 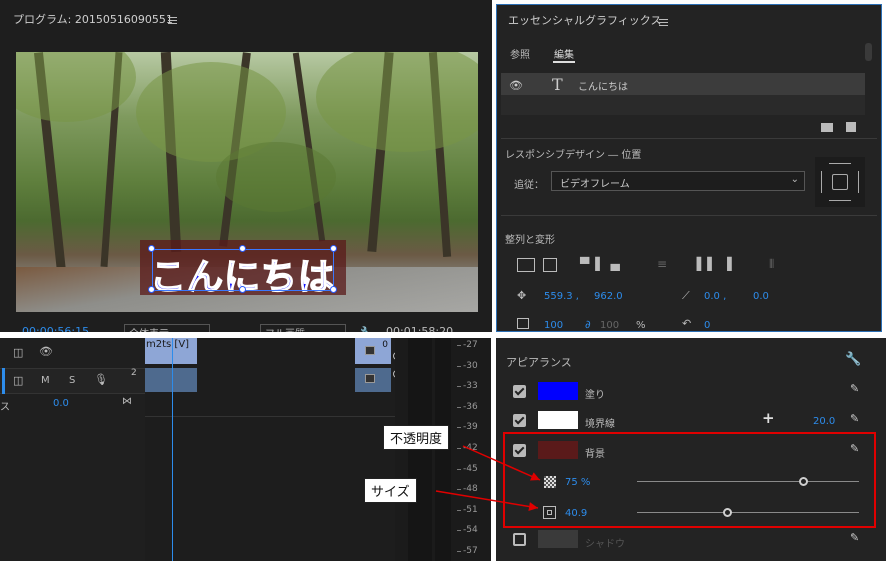 I want to click on callout-arrows, so click(x=488, y=478).